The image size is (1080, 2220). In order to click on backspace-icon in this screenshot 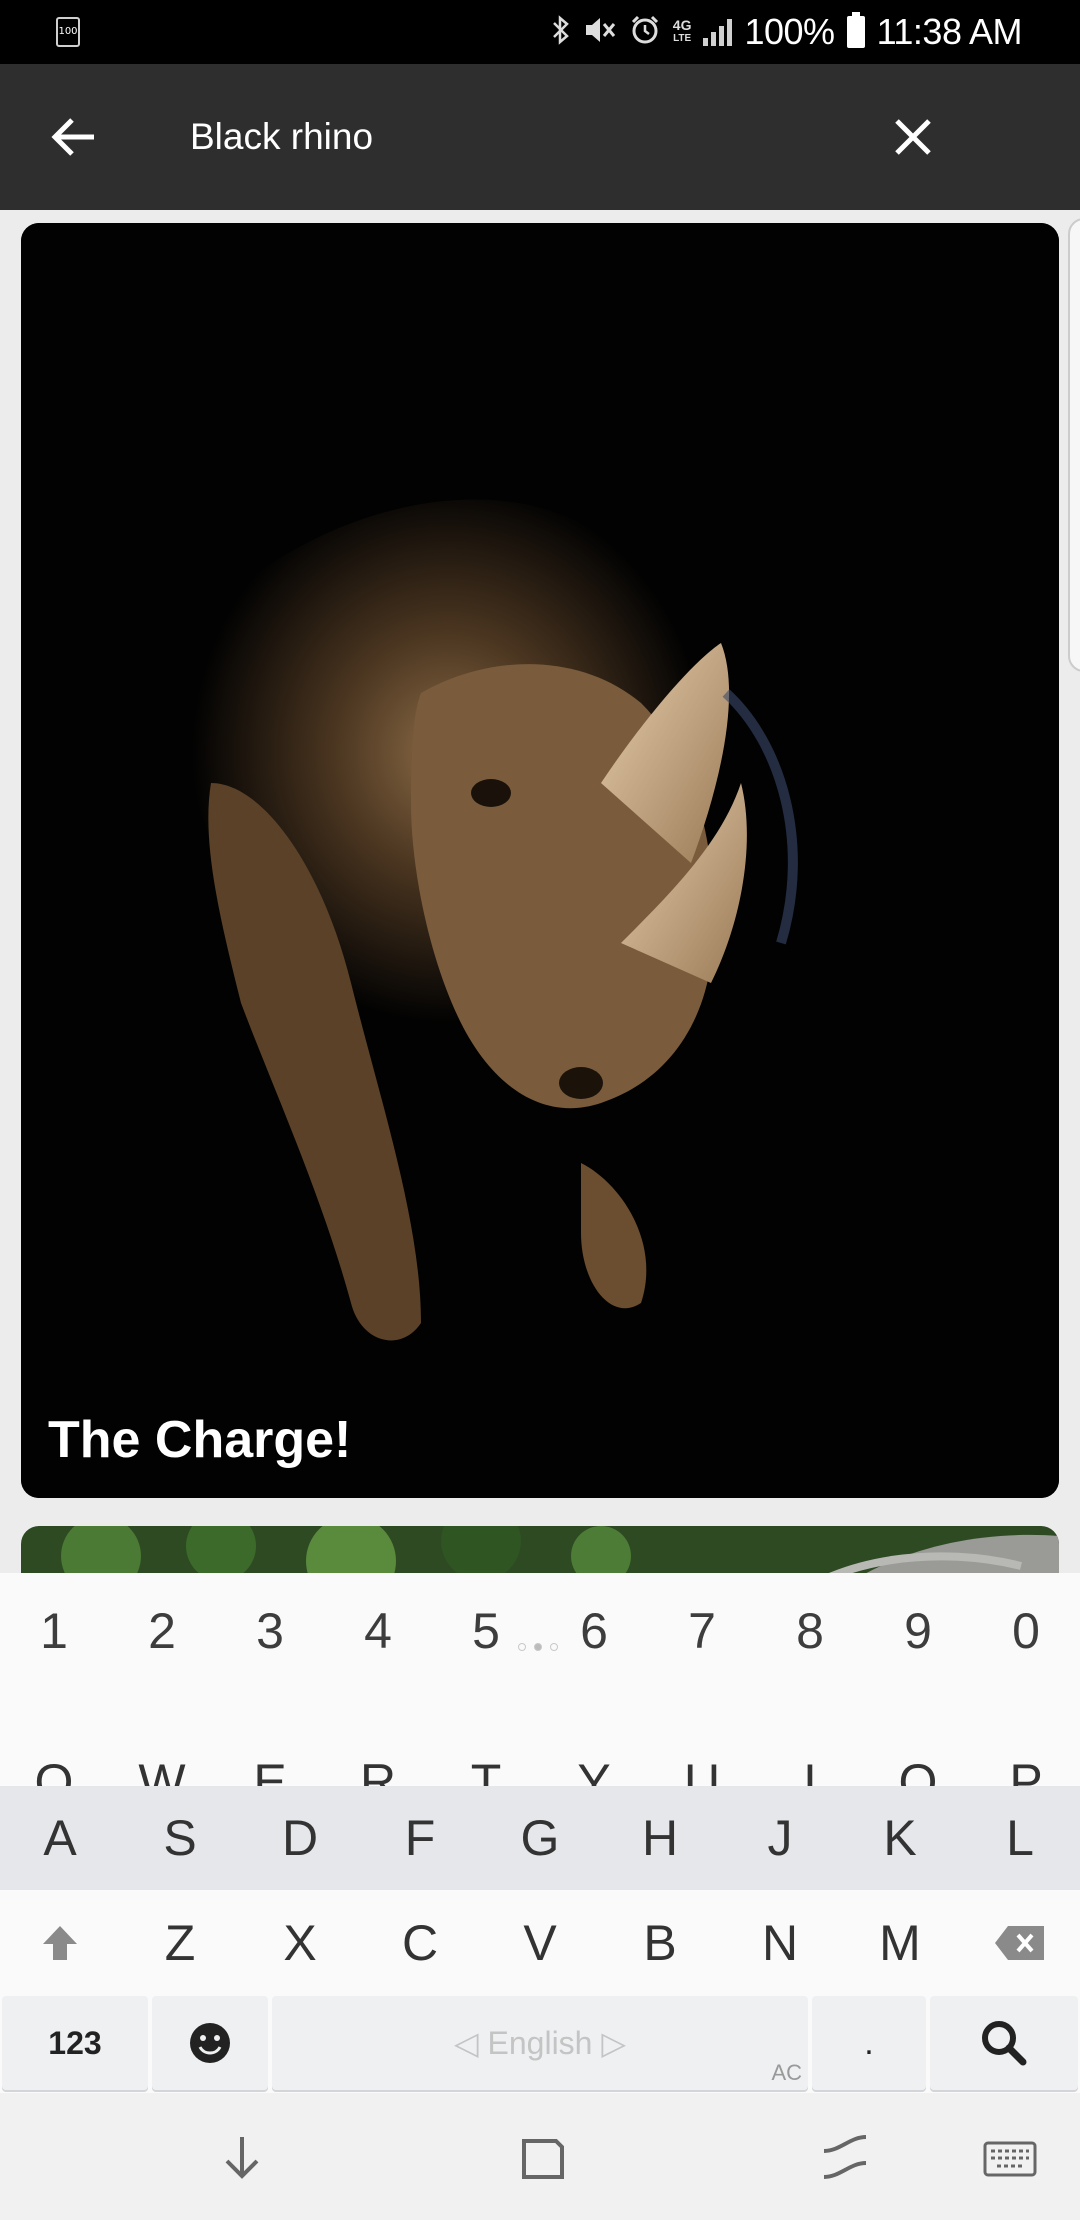, I will do `click(1019, 1942)`.